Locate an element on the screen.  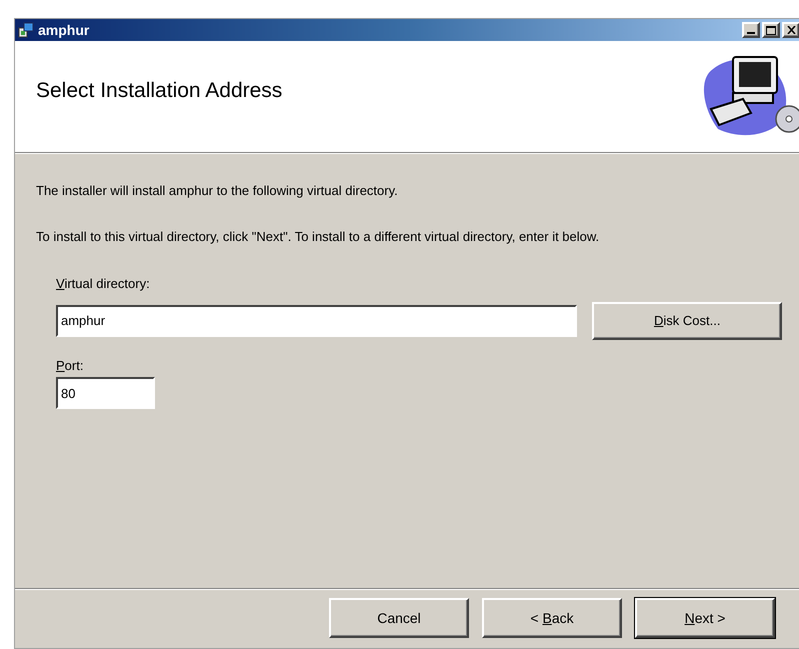
field-label: Port: is located at coordinates (70, 365).